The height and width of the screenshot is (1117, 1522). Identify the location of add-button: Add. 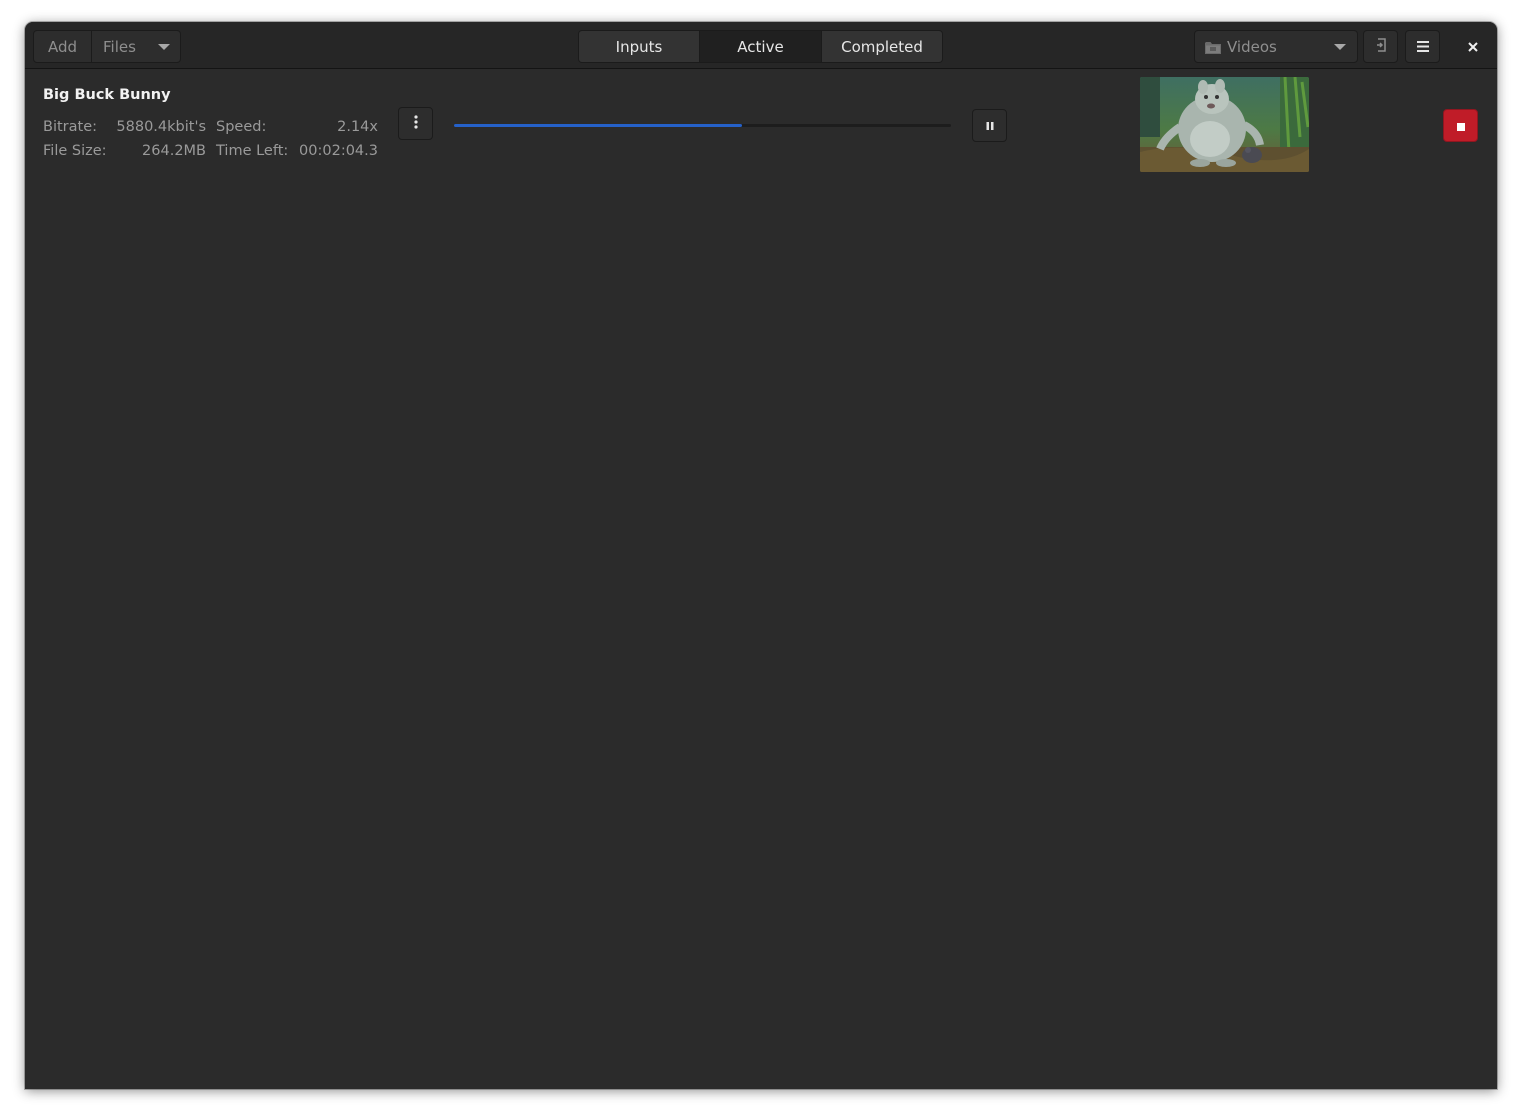
(63, 46).